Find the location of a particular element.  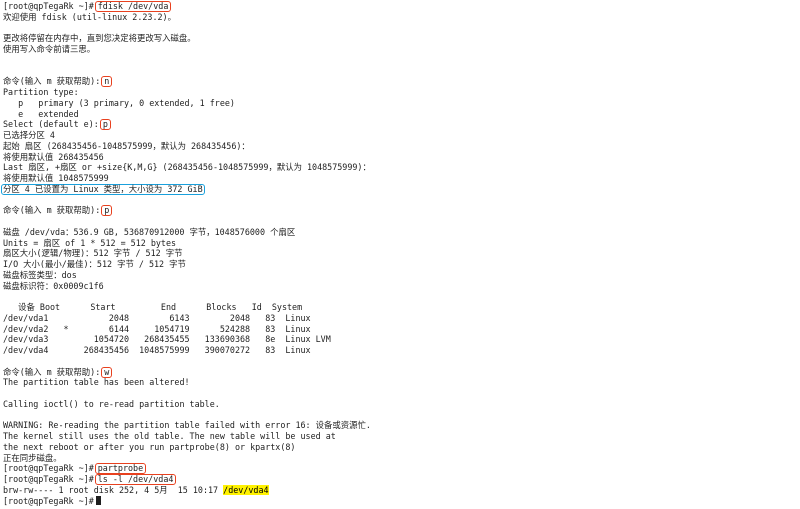

terminal-line: [root@qpTegaRk ~]# ls -l /dev/vda4 is located at coordinates (400, 479).